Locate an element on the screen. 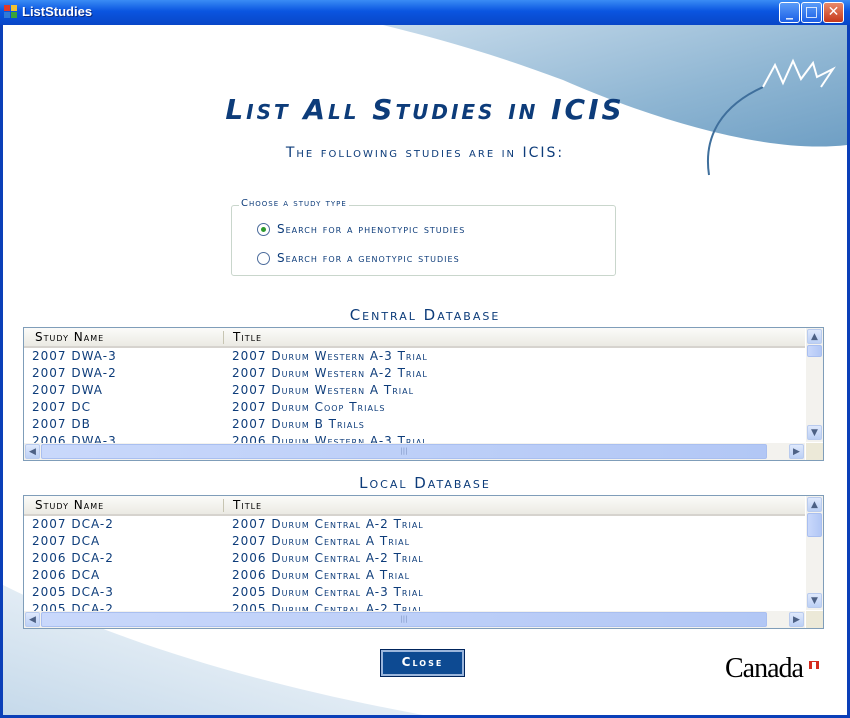 This screenshot has height=718, width=850. table-row: 2005 DCA-2 2005 Durum Central A-2 Trial is located at coordinates (414, 606).